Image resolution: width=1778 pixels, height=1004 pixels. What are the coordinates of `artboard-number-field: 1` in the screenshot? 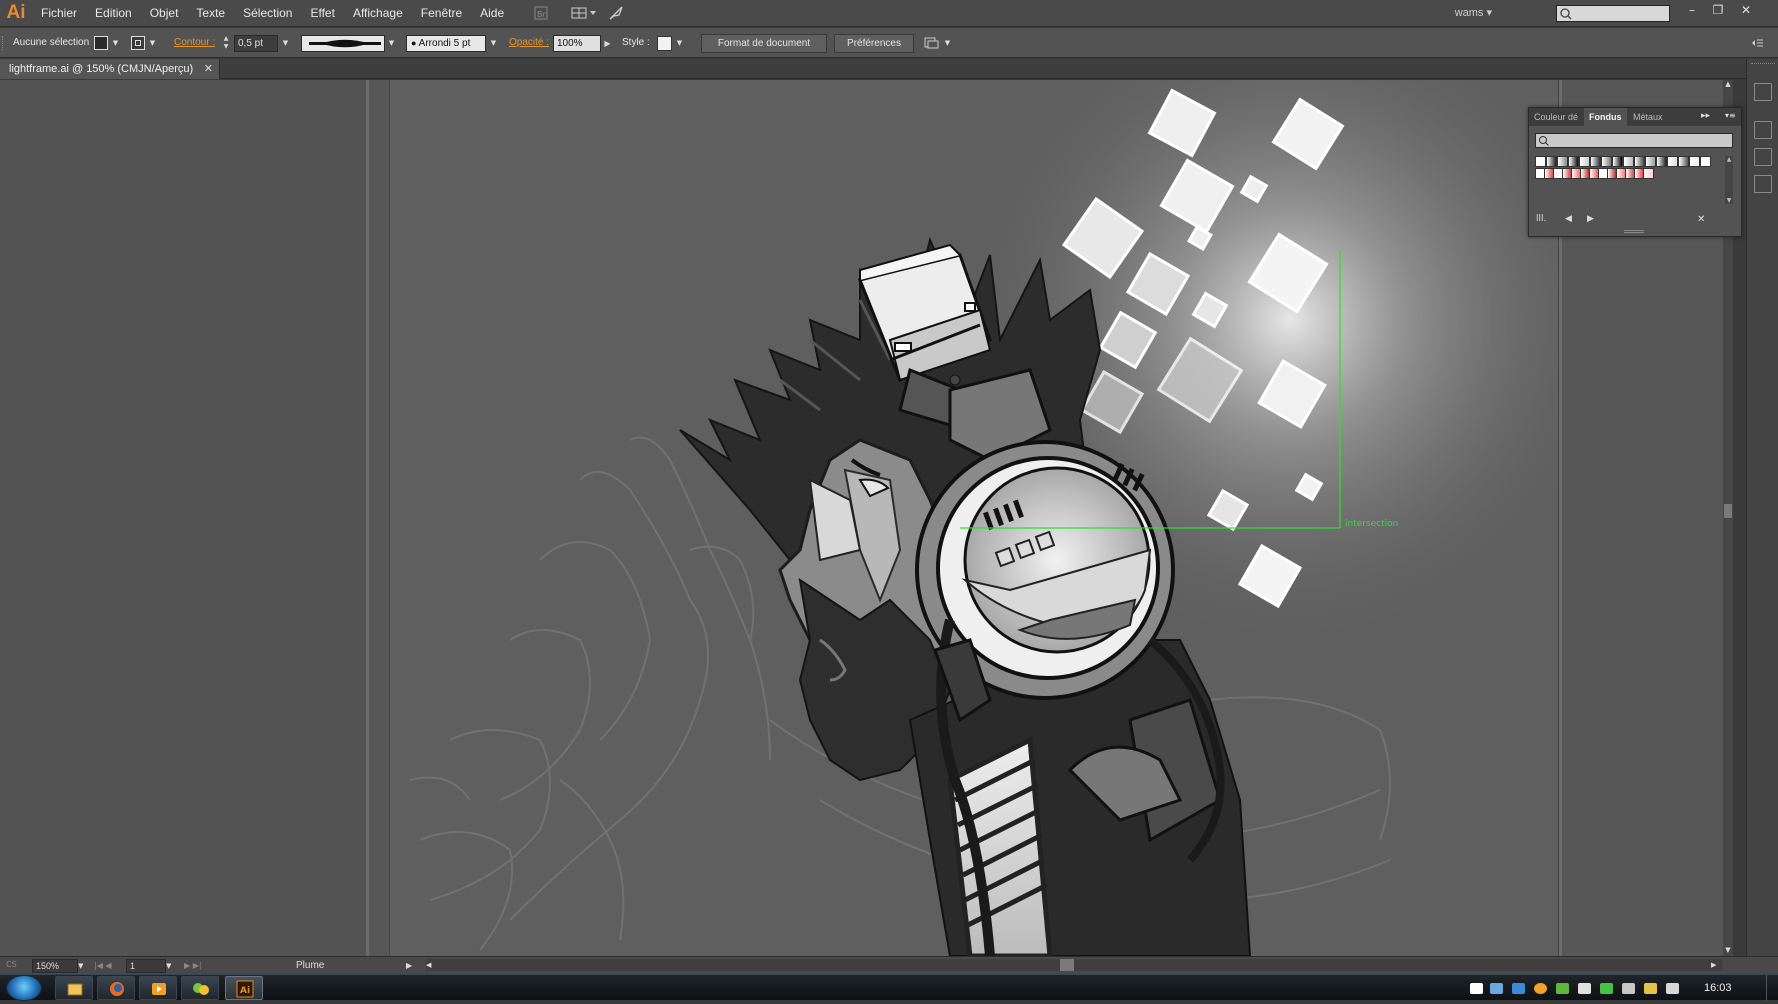 It's located at (146, 966).